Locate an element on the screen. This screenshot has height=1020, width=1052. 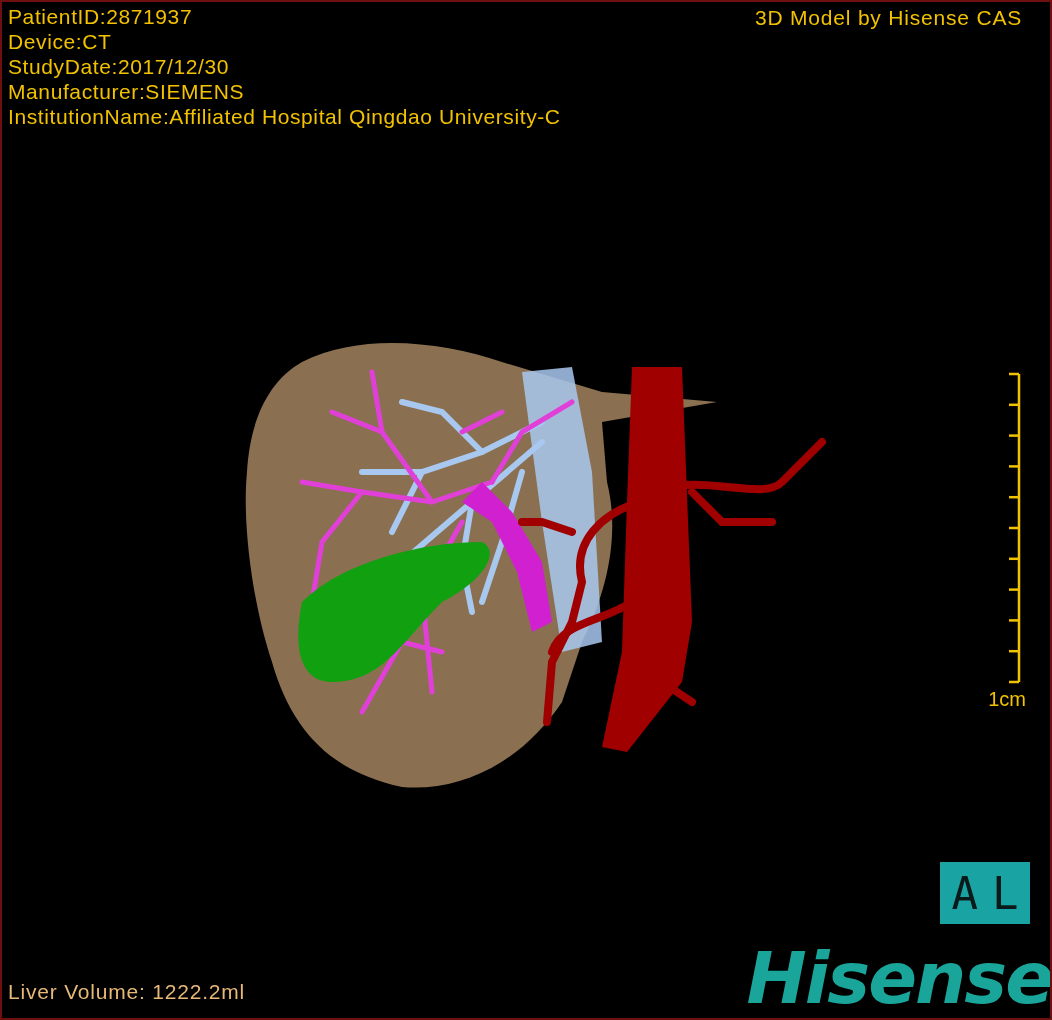
scale-label: 1cm is located at coordinates (1007, 699).